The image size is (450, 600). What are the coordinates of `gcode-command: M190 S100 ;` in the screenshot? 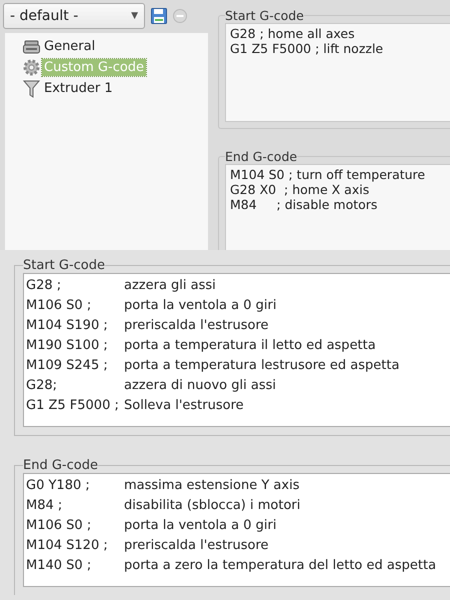 It's located at (67, 346).